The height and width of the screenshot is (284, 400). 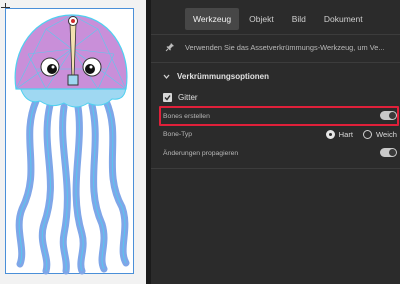 What do you see at coordinates (361, 134) in the screenshot?
I see `bone-type-options: Hart Weich` at bounding box center [361, 134].